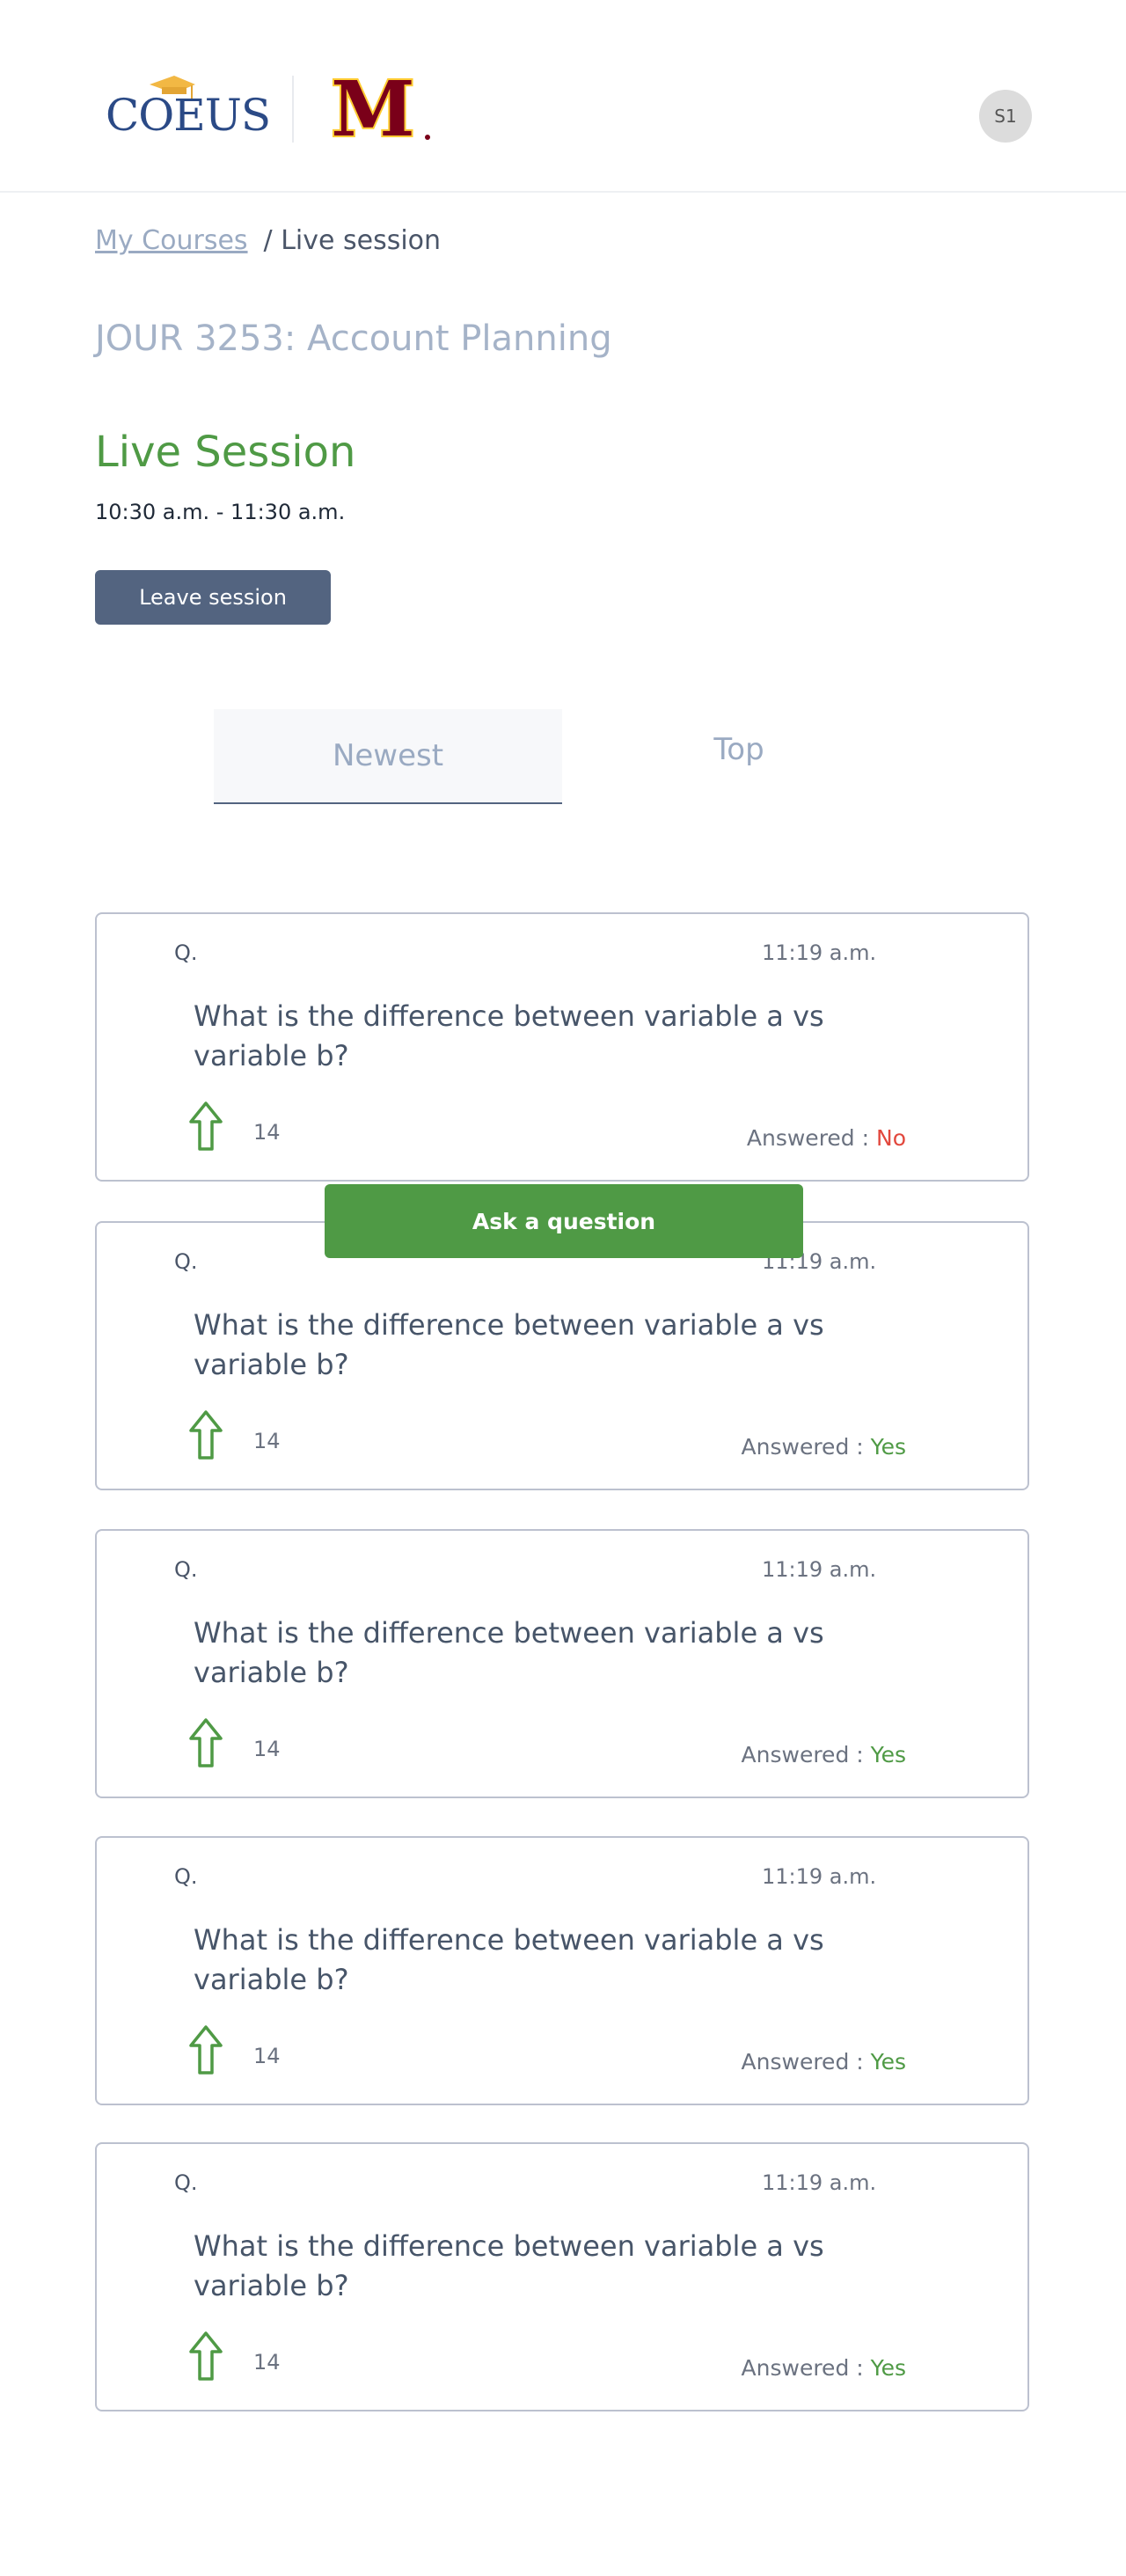 This screenshot has width=1126, height=2576. I want to click on coeus-logo-text: COEUS, so click(188, 116).